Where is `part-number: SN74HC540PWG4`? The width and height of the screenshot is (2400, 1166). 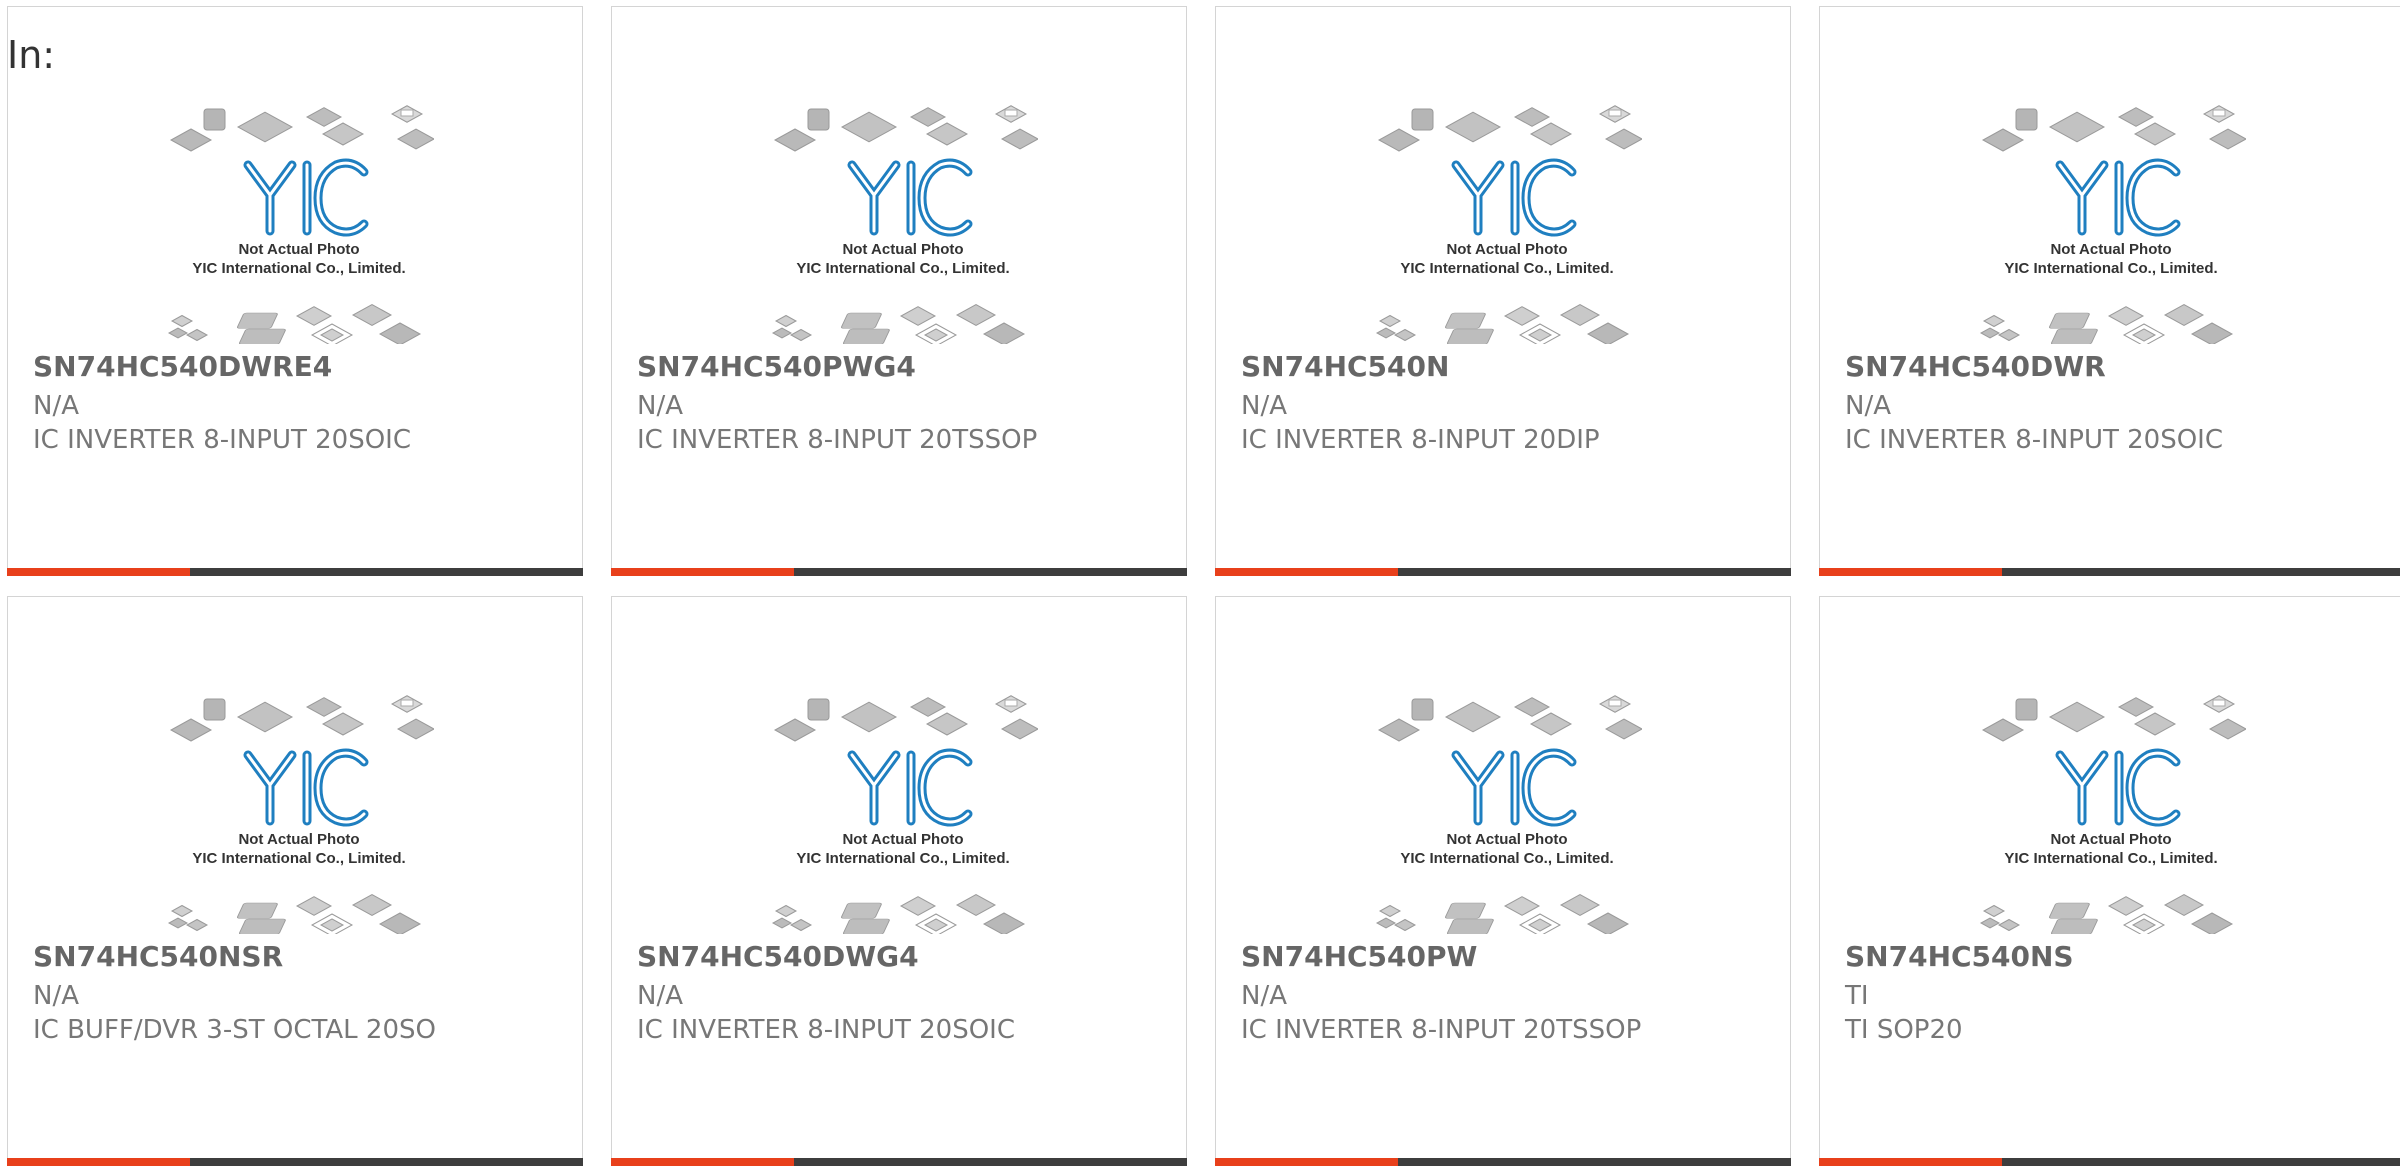 part-number: SN74HC540PWG4 is located at coordinates (776, 366).